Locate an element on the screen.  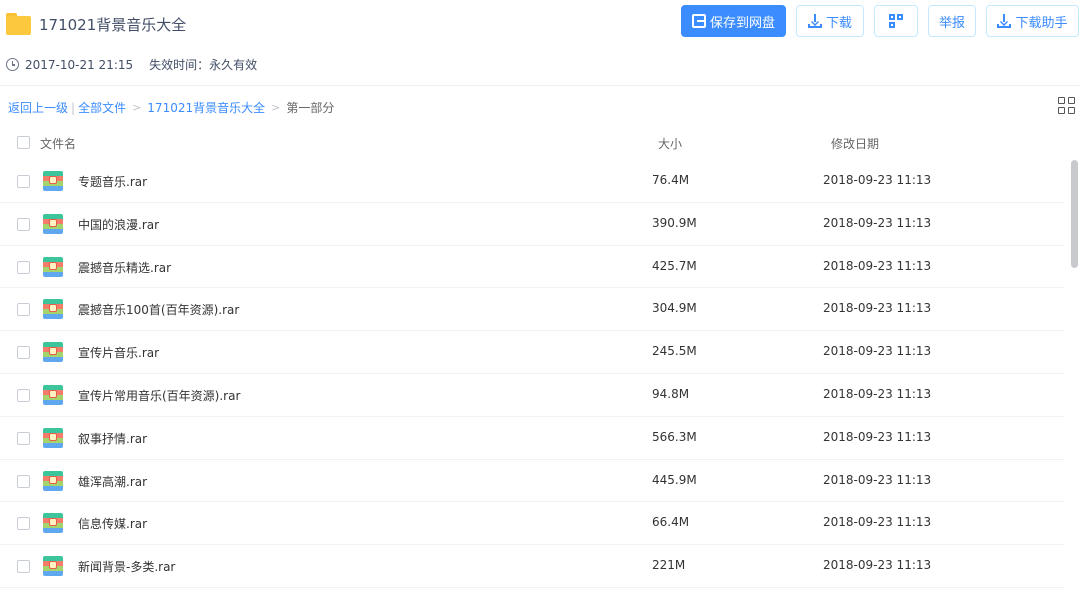
report-button: 举报 is located at coordinates (952, 21).